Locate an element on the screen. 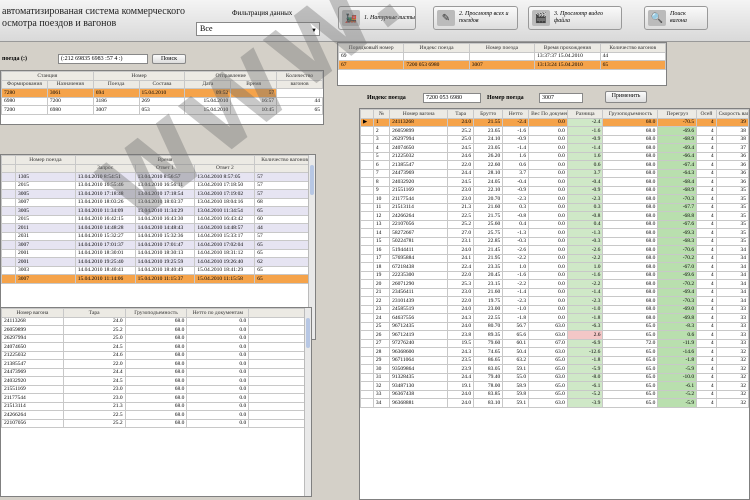  table-row: 26297994 25.0 68.0 0.0 is located at coordinates (156, 338).